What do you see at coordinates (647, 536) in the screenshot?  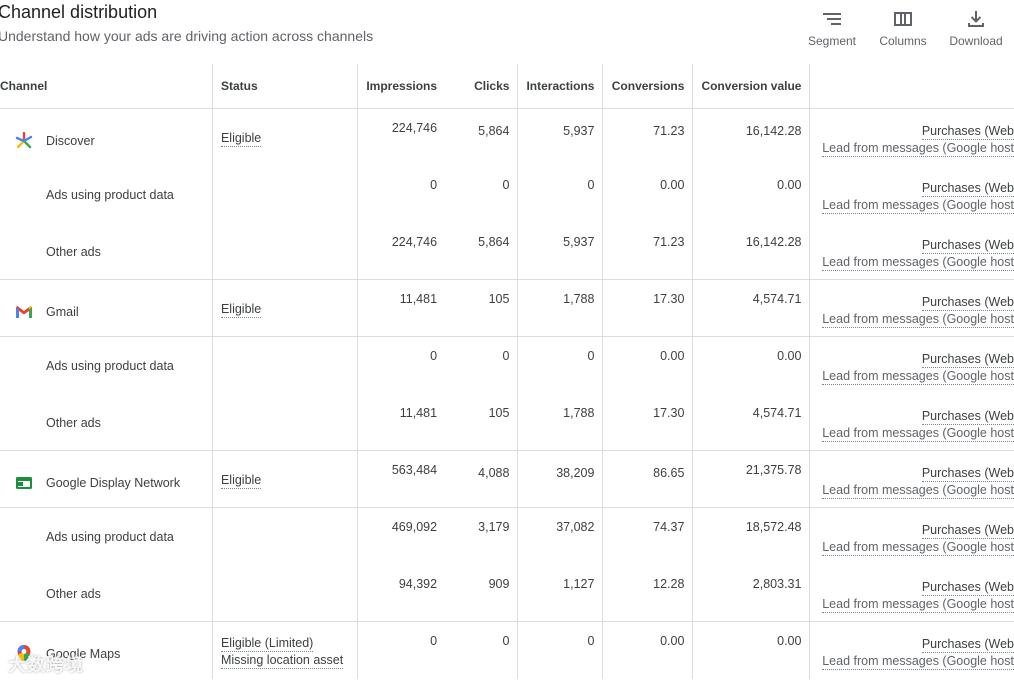 I see `conversions-cell: 74.37` at bounding box center [647, 536].